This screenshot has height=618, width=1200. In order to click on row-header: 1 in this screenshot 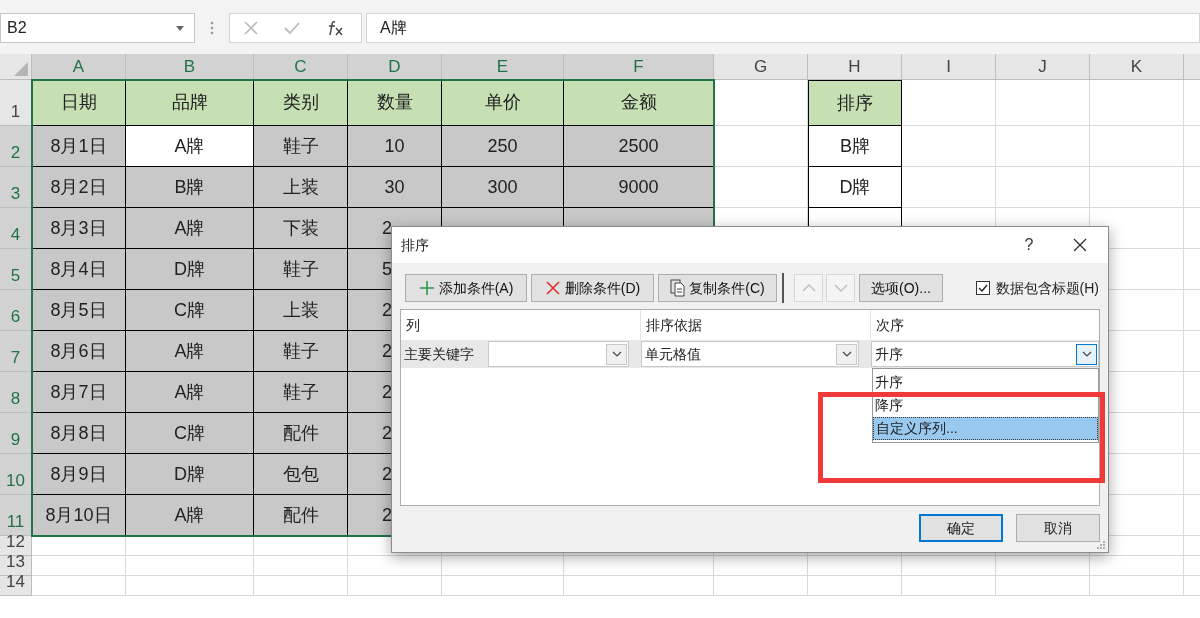, I will do `click(16, 103)`.